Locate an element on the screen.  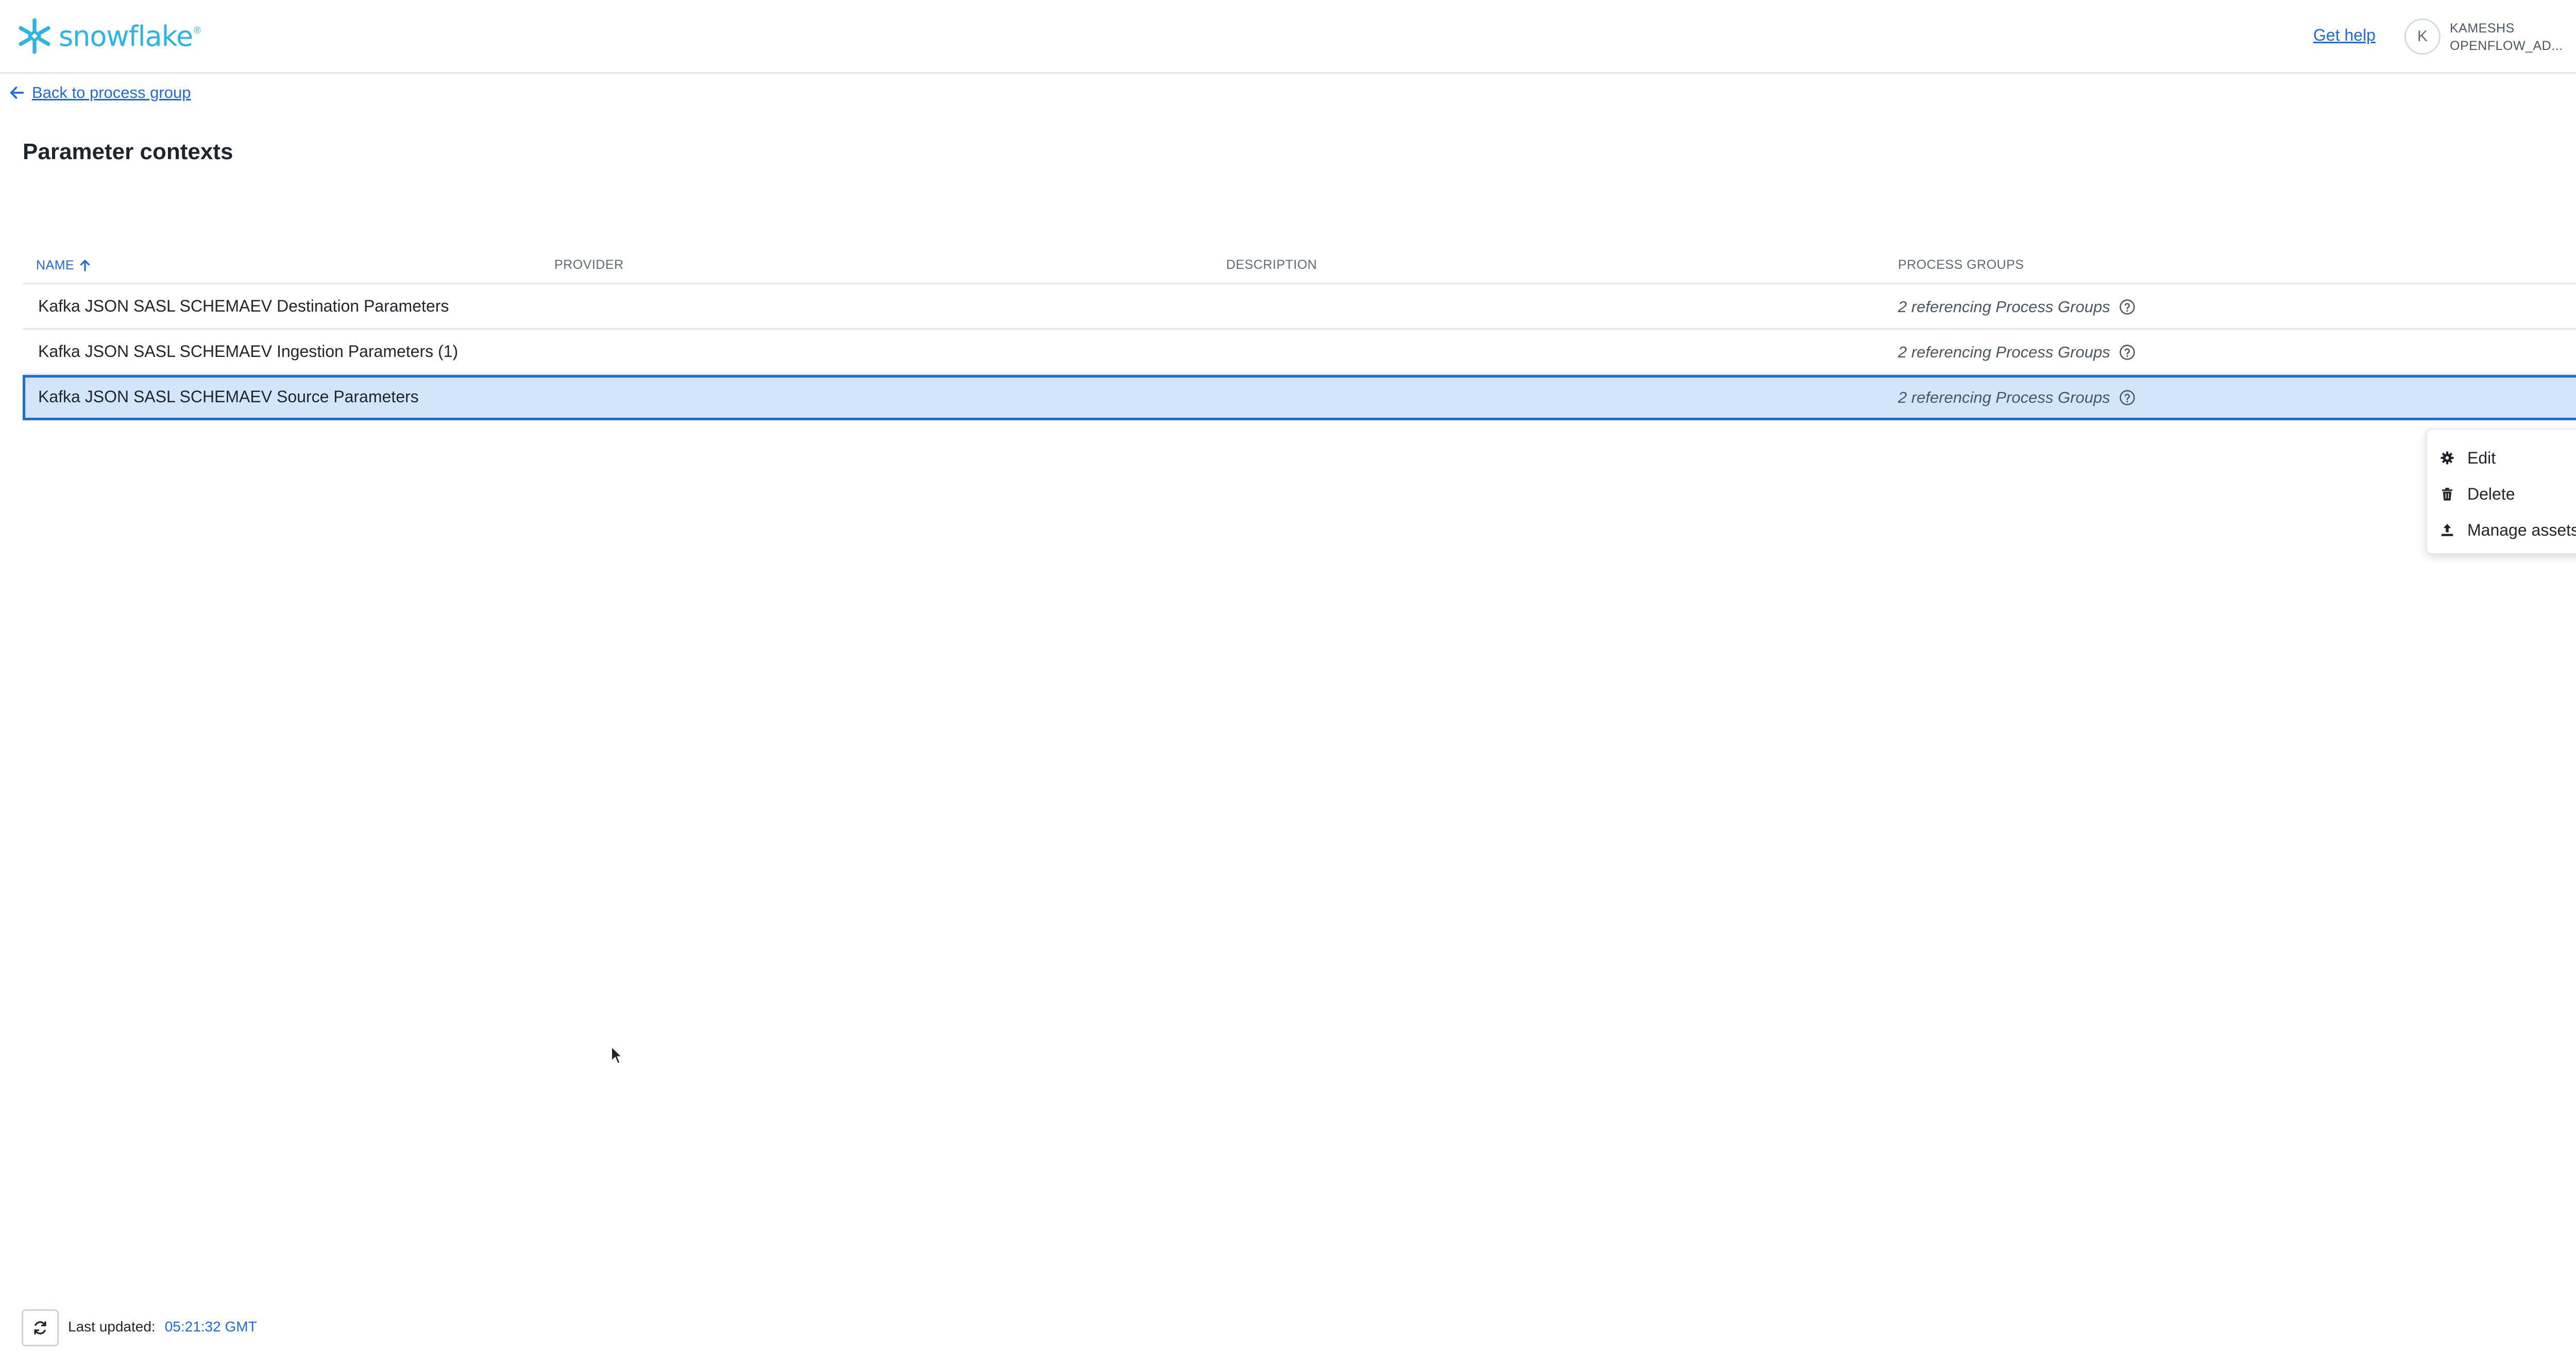
snowflake-logo: snowflake ® is located at coordinates (108, 36).